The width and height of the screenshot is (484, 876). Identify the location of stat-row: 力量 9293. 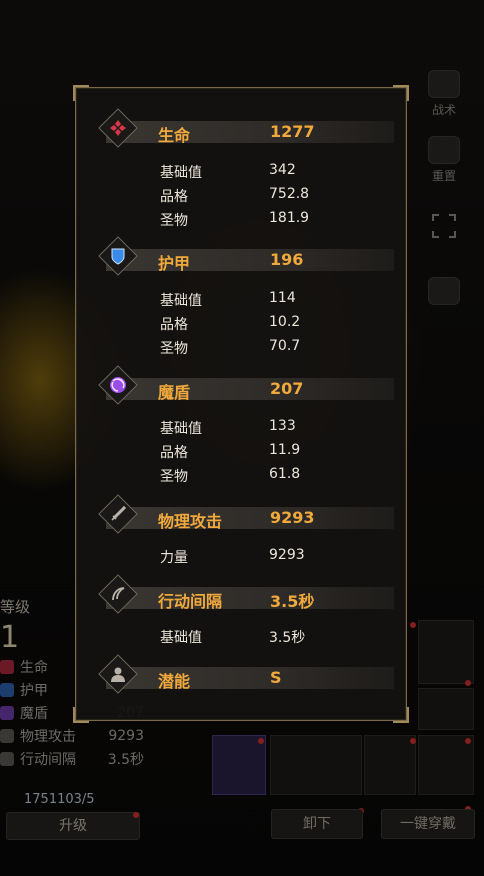
(260, 556).